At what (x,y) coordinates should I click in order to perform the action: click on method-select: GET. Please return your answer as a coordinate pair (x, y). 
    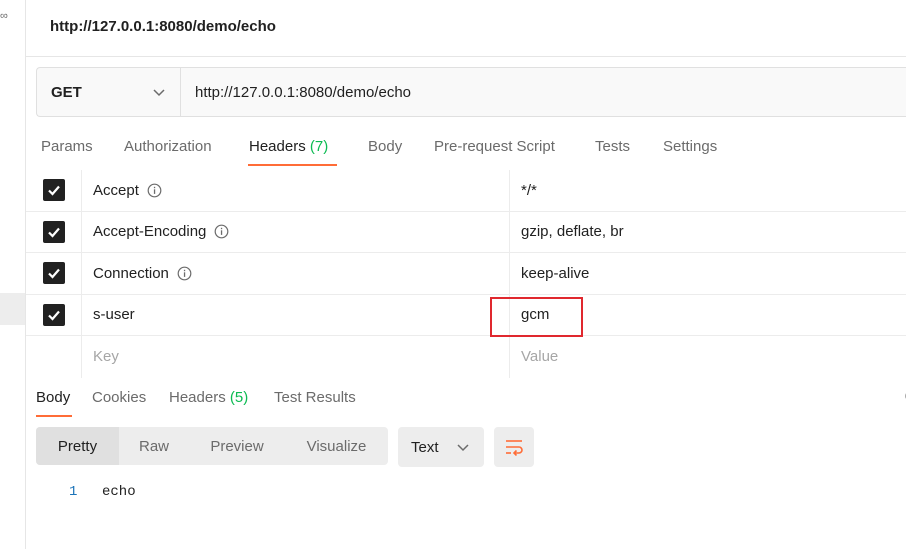
    Looking at the image, I should click on (109, 92).